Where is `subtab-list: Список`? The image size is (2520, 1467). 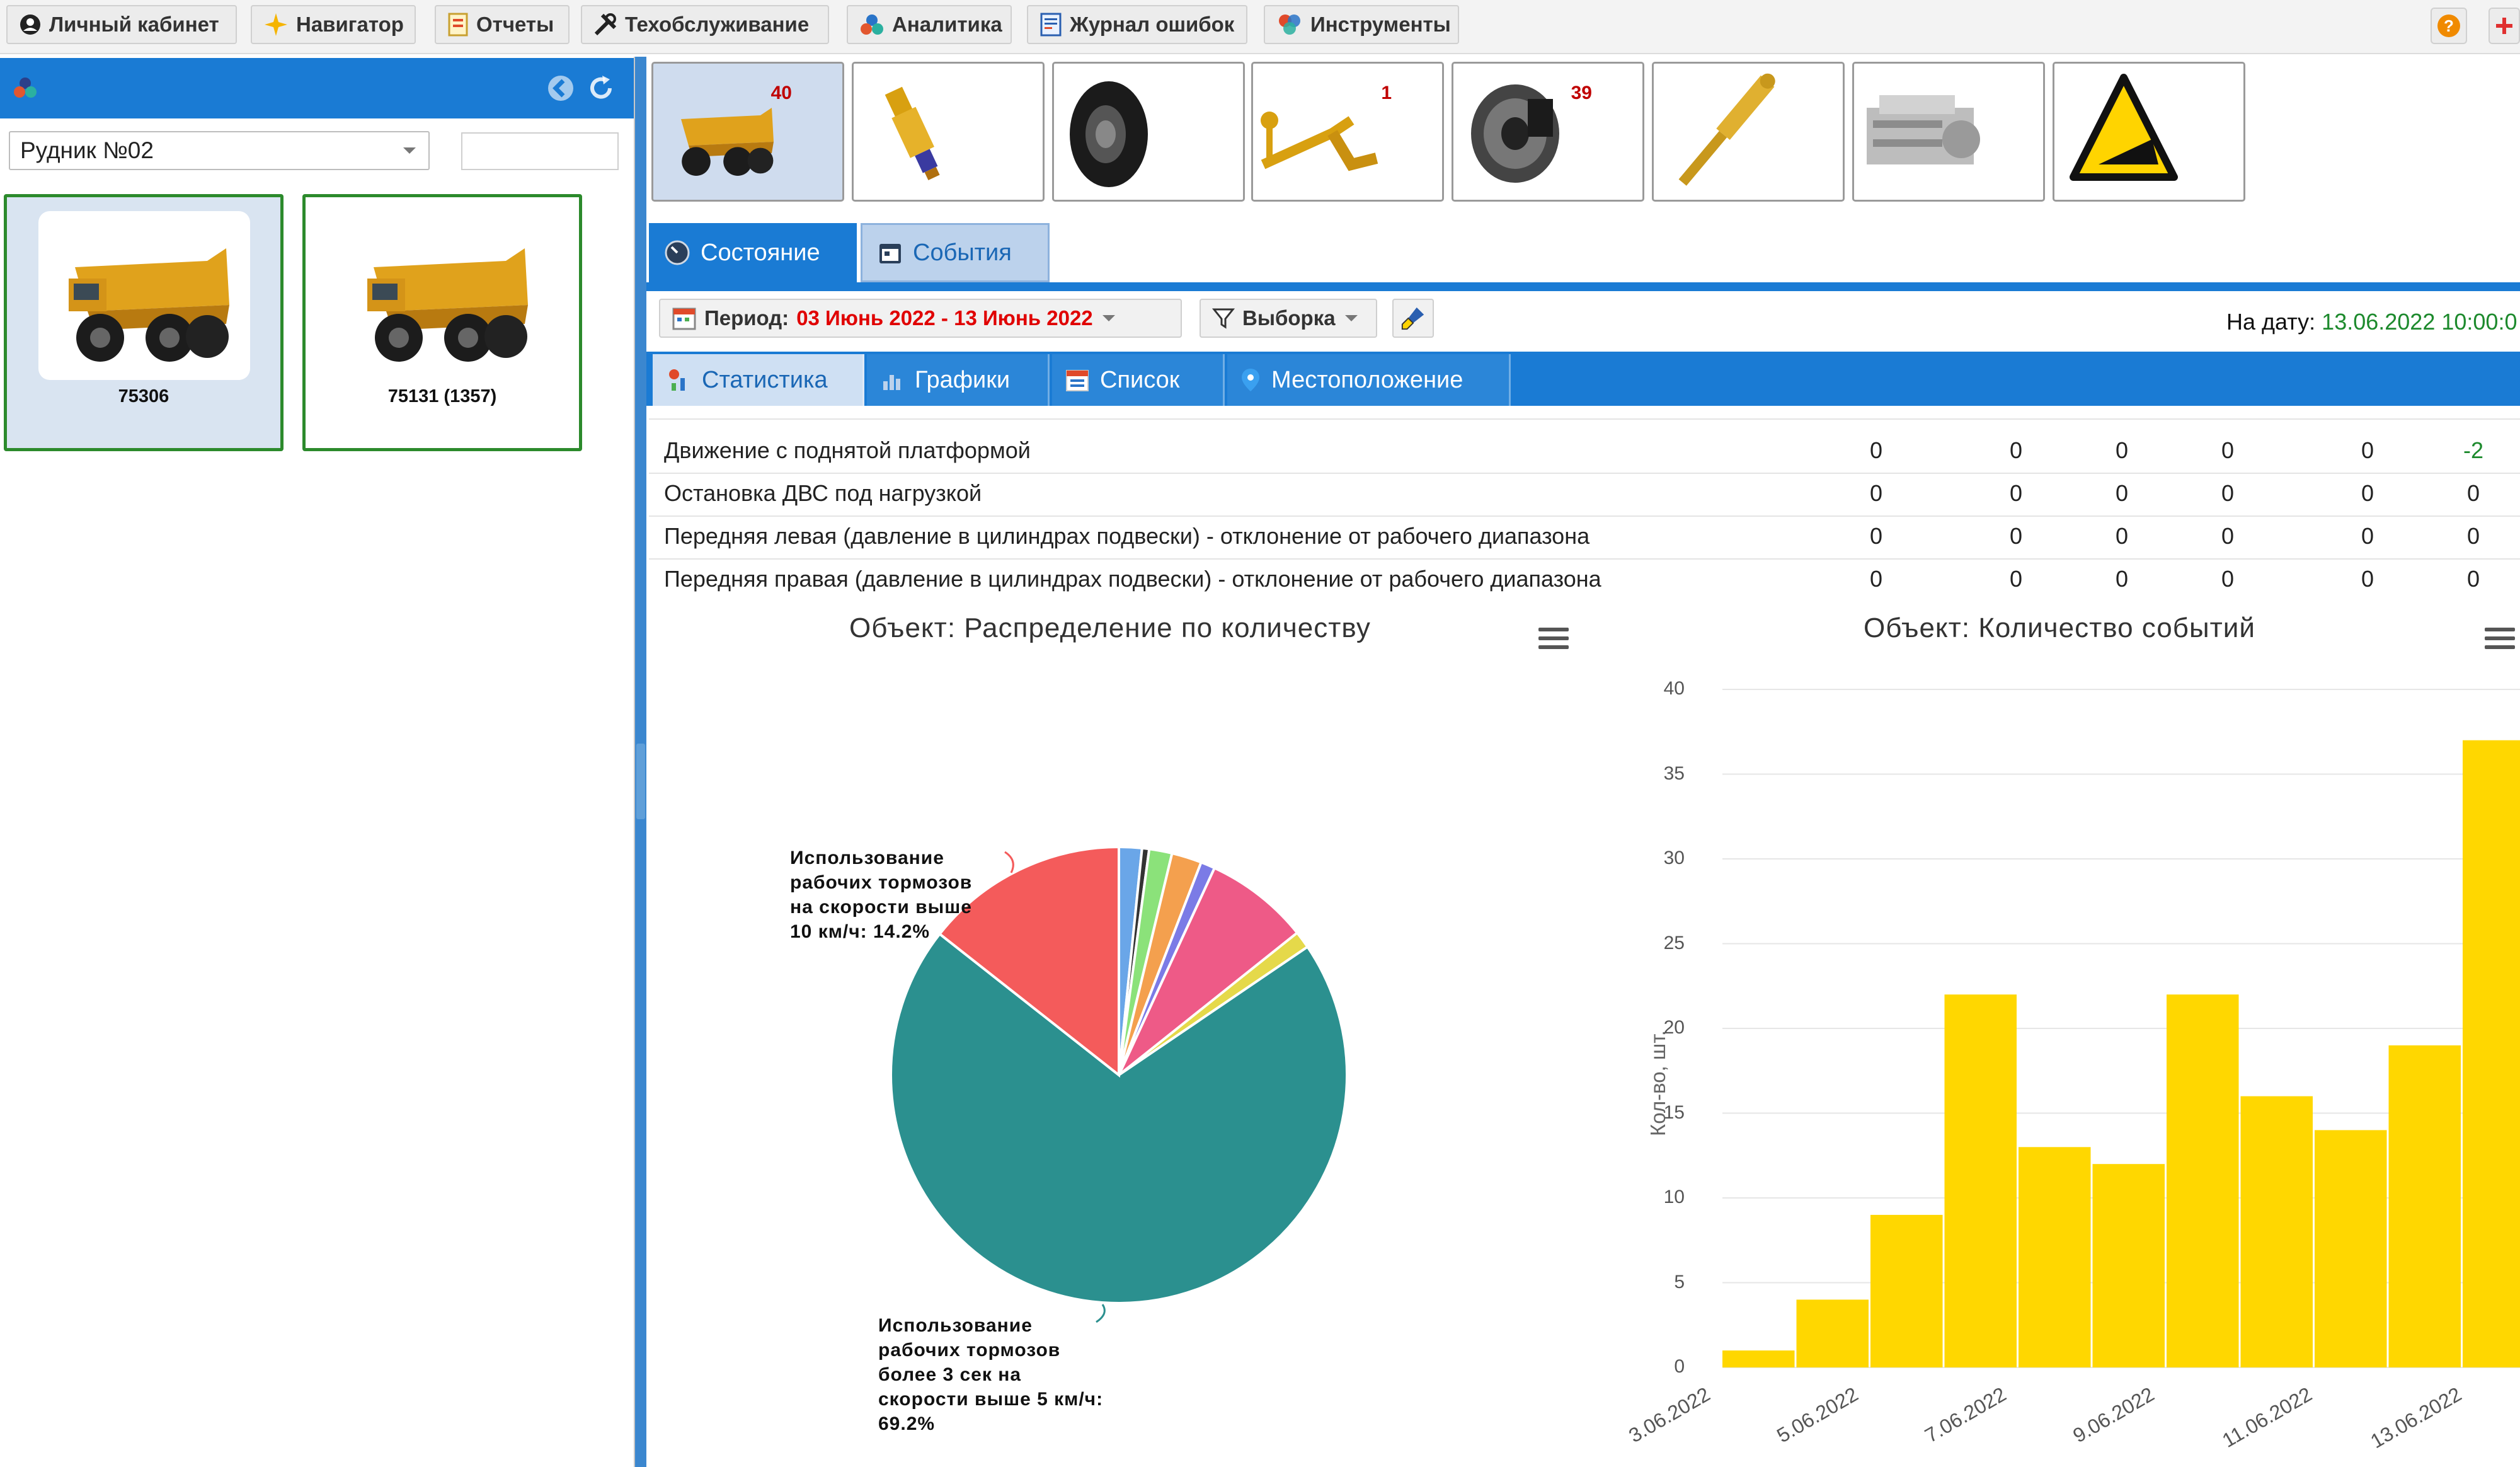 subtab-list: Список is located at coordinates (1138, 380).